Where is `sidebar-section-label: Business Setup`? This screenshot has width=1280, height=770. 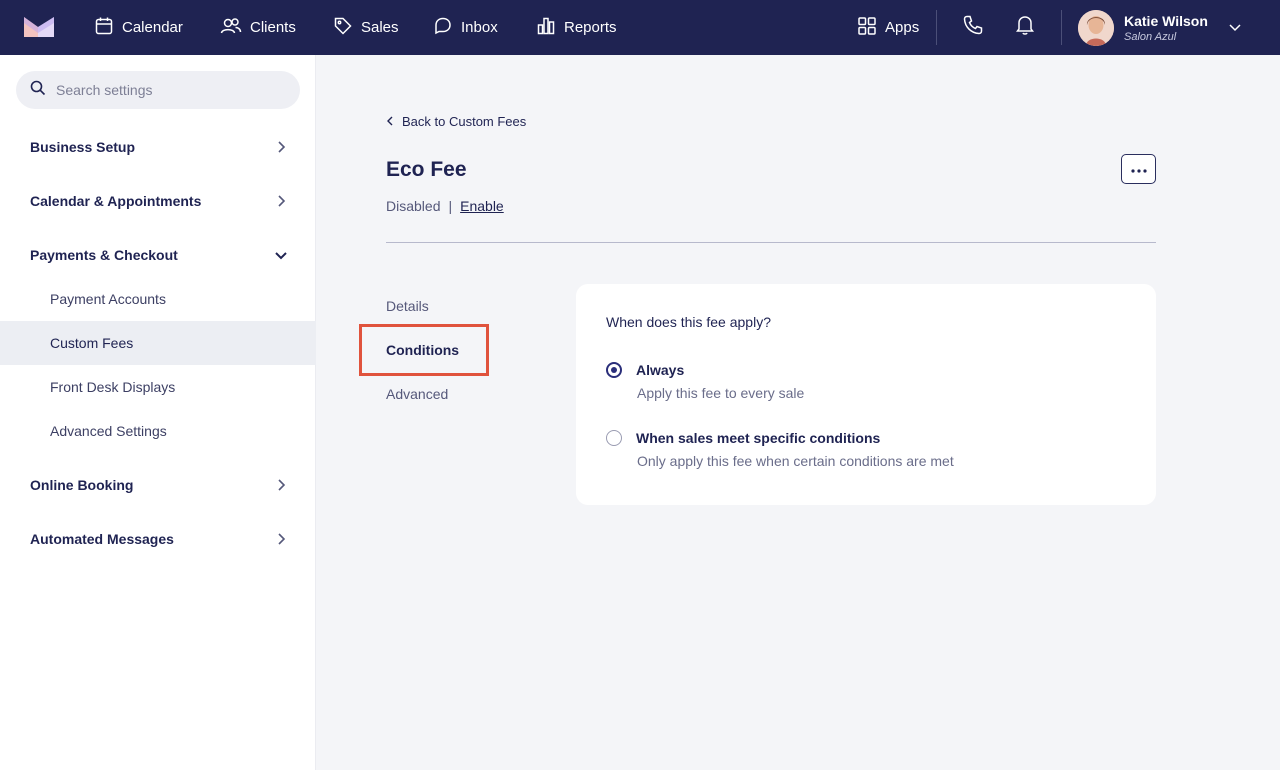
sidebar-section-label: Business Setup is located at coordinates (83, 147).